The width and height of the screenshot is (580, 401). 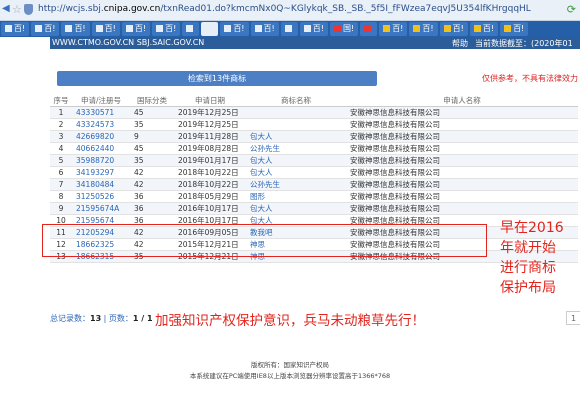 I want to click on table-row: 4 40662440 45 2019年08月28日 公孙先生 安徽神思信息科技有限公司, so click(x=314, y=148).